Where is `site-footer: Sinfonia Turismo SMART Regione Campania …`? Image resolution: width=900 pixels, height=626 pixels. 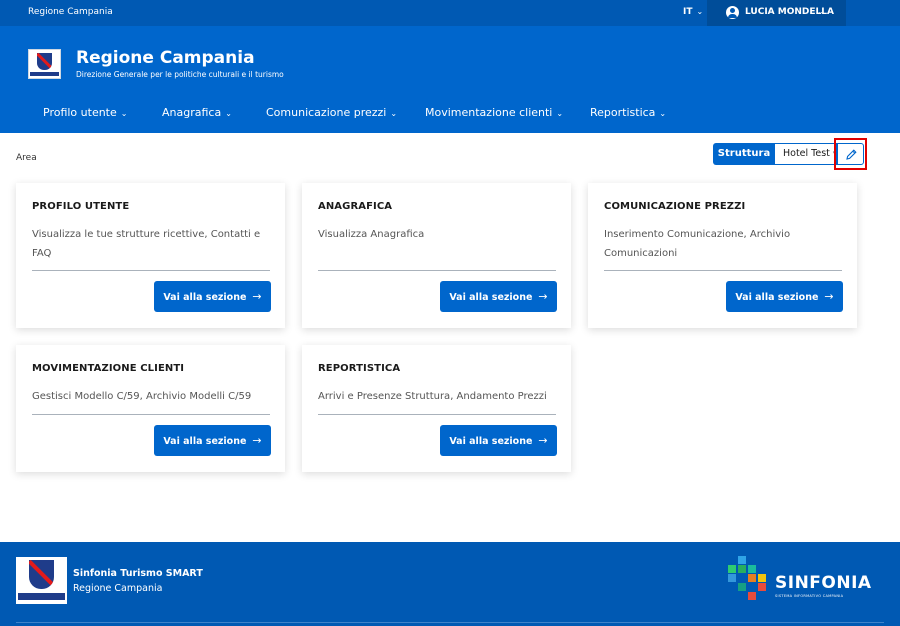 site-footer: Sinfonia Turismo SMART Regione Campania … is located at coordinates (450, 584).